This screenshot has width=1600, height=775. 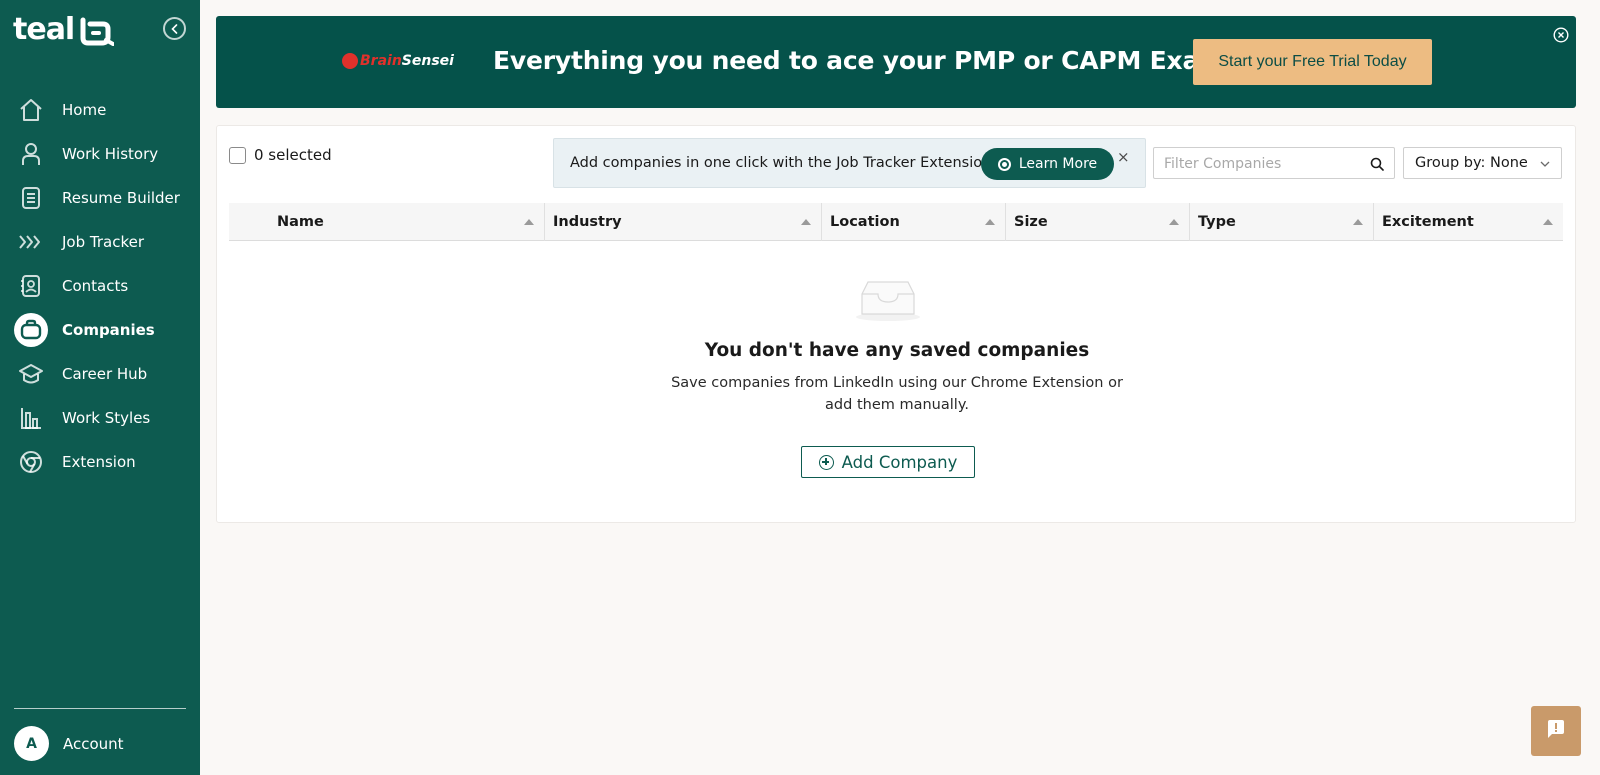 I want to click on sidebar-item-label: Career Hub, so click(x=105, y=374).